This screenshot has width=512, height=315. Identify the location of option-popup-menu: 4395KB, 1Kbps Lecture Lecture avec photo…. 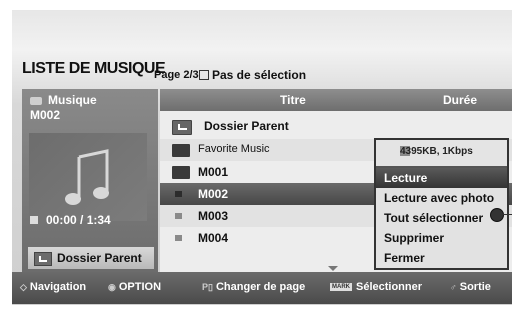
(441, 204).